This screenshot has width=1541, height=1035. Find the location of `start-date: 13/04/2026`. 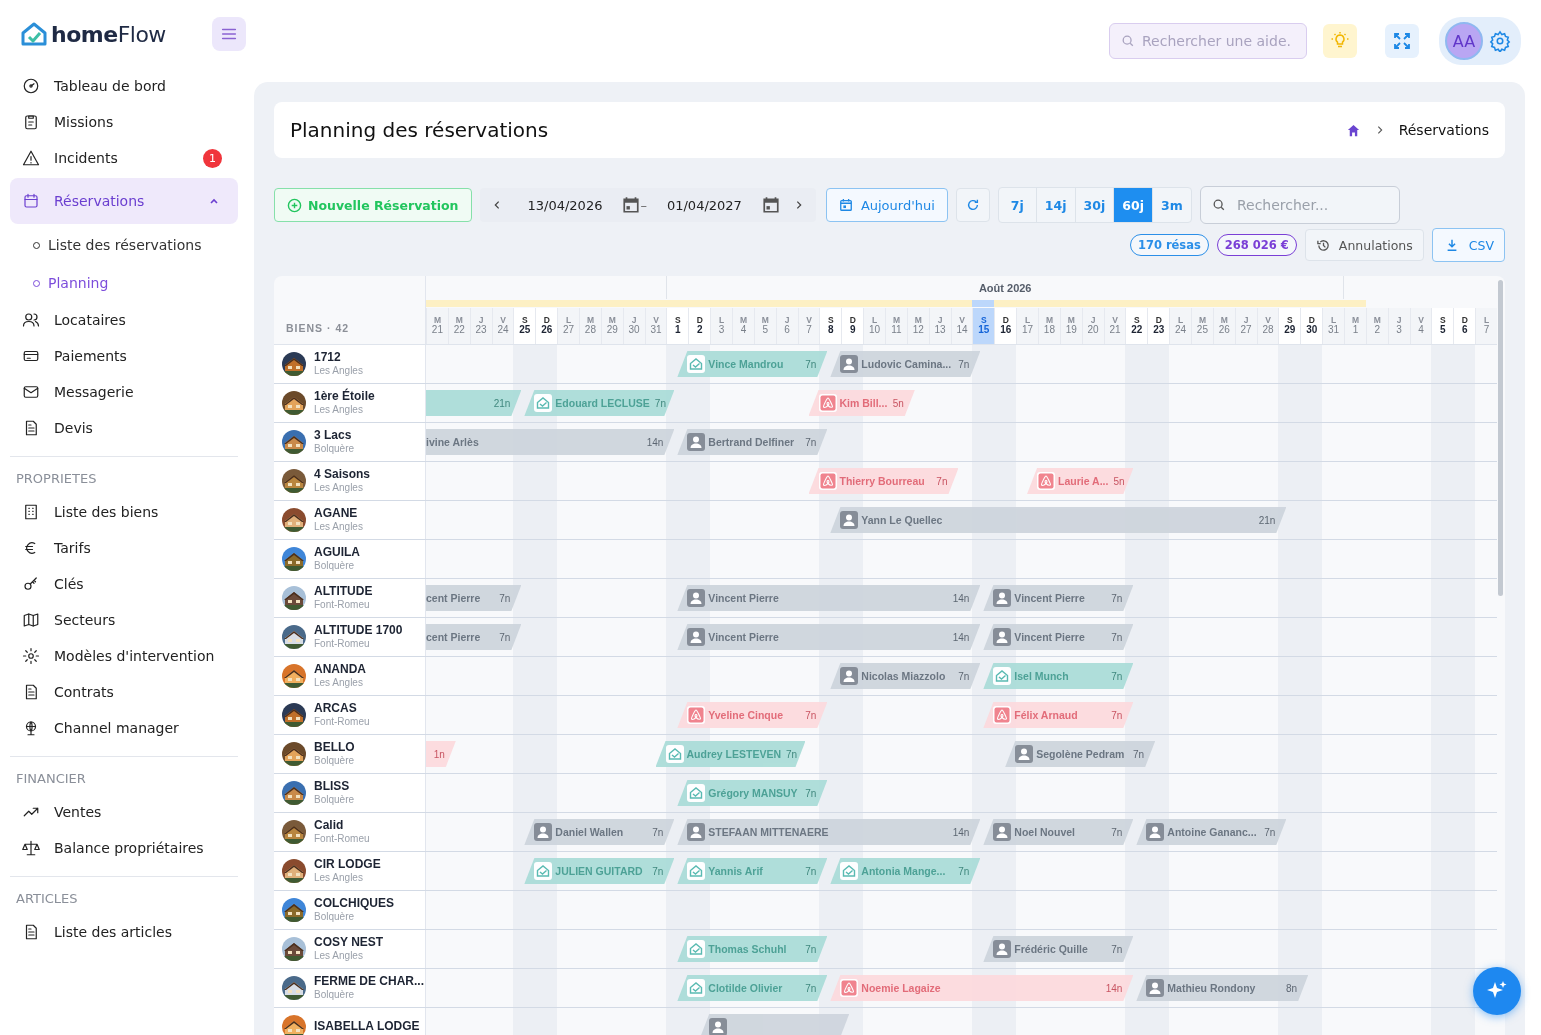

start-date: 13/04/2026 is located at coordinates (565, 205).